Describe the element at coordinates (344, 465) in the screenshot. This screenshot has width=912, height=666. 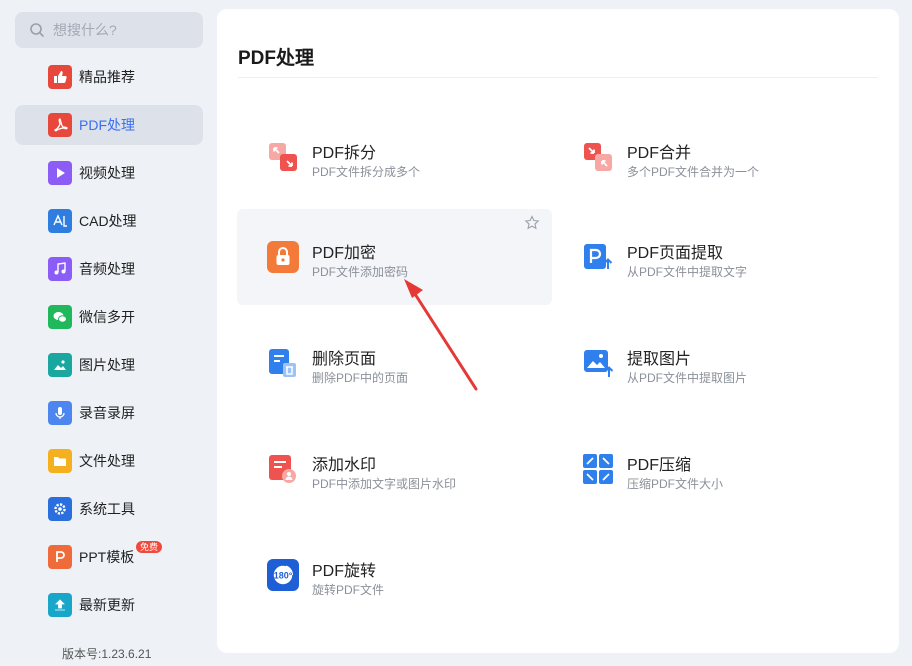
I see `tool-title: 添加水印` at that location.